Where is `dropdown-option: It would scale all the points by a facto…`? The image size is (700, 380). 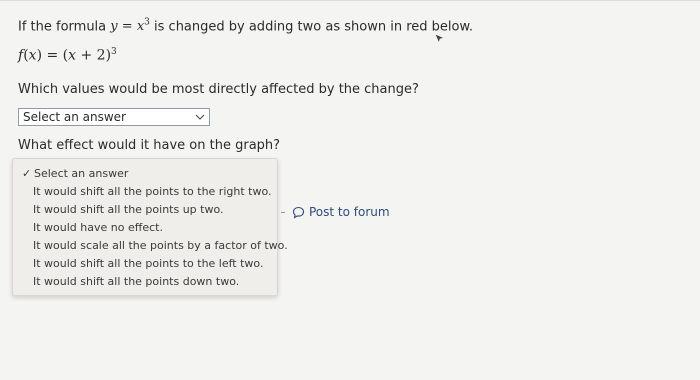 dropdown-option: It would scale all the points by a facto… is located at coordinates (160, 245).